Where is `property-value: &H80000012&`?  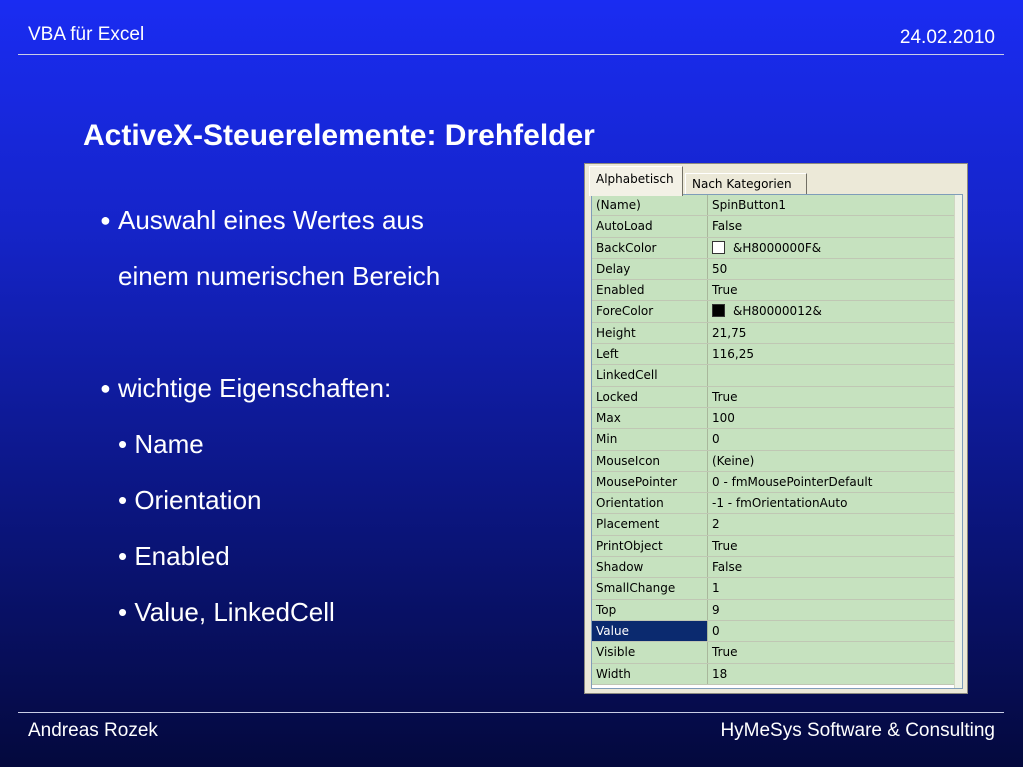 property-value: &H80000012& is located at coordinates (831, 311).